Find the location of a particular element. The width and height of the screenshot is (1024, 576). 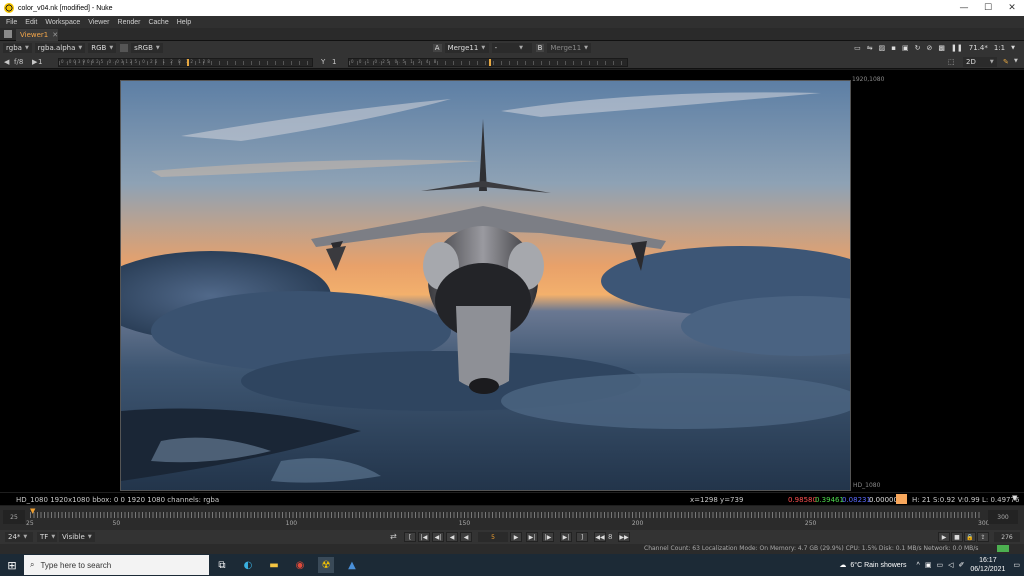

view-mode-dropdown: 2D ▼ is located at coordinates (980, 62).